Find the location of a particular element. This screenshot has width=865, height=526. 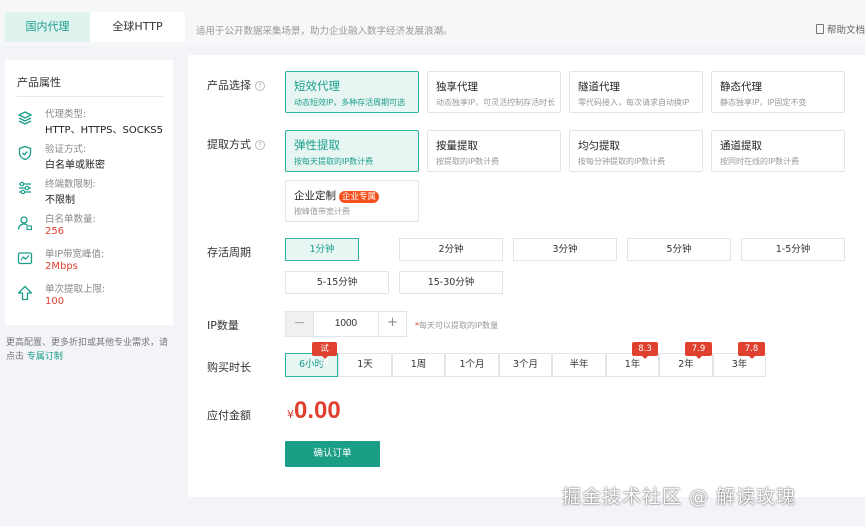

decrement-button: − is located at coordinates (299, 324).